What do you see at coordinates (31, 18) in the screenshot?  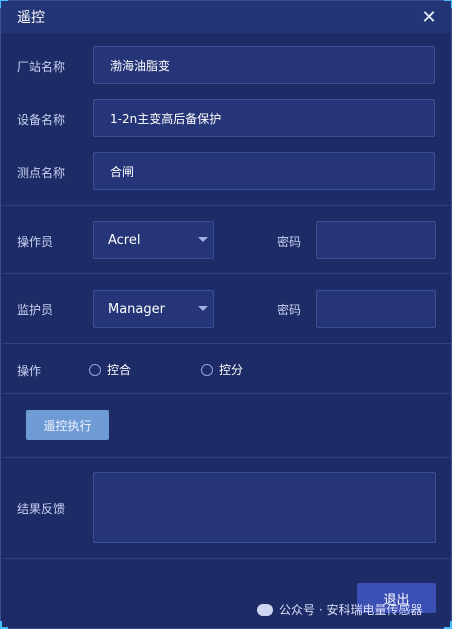 I see `dialog-title: 遥控` at bounding box center [31, 18].